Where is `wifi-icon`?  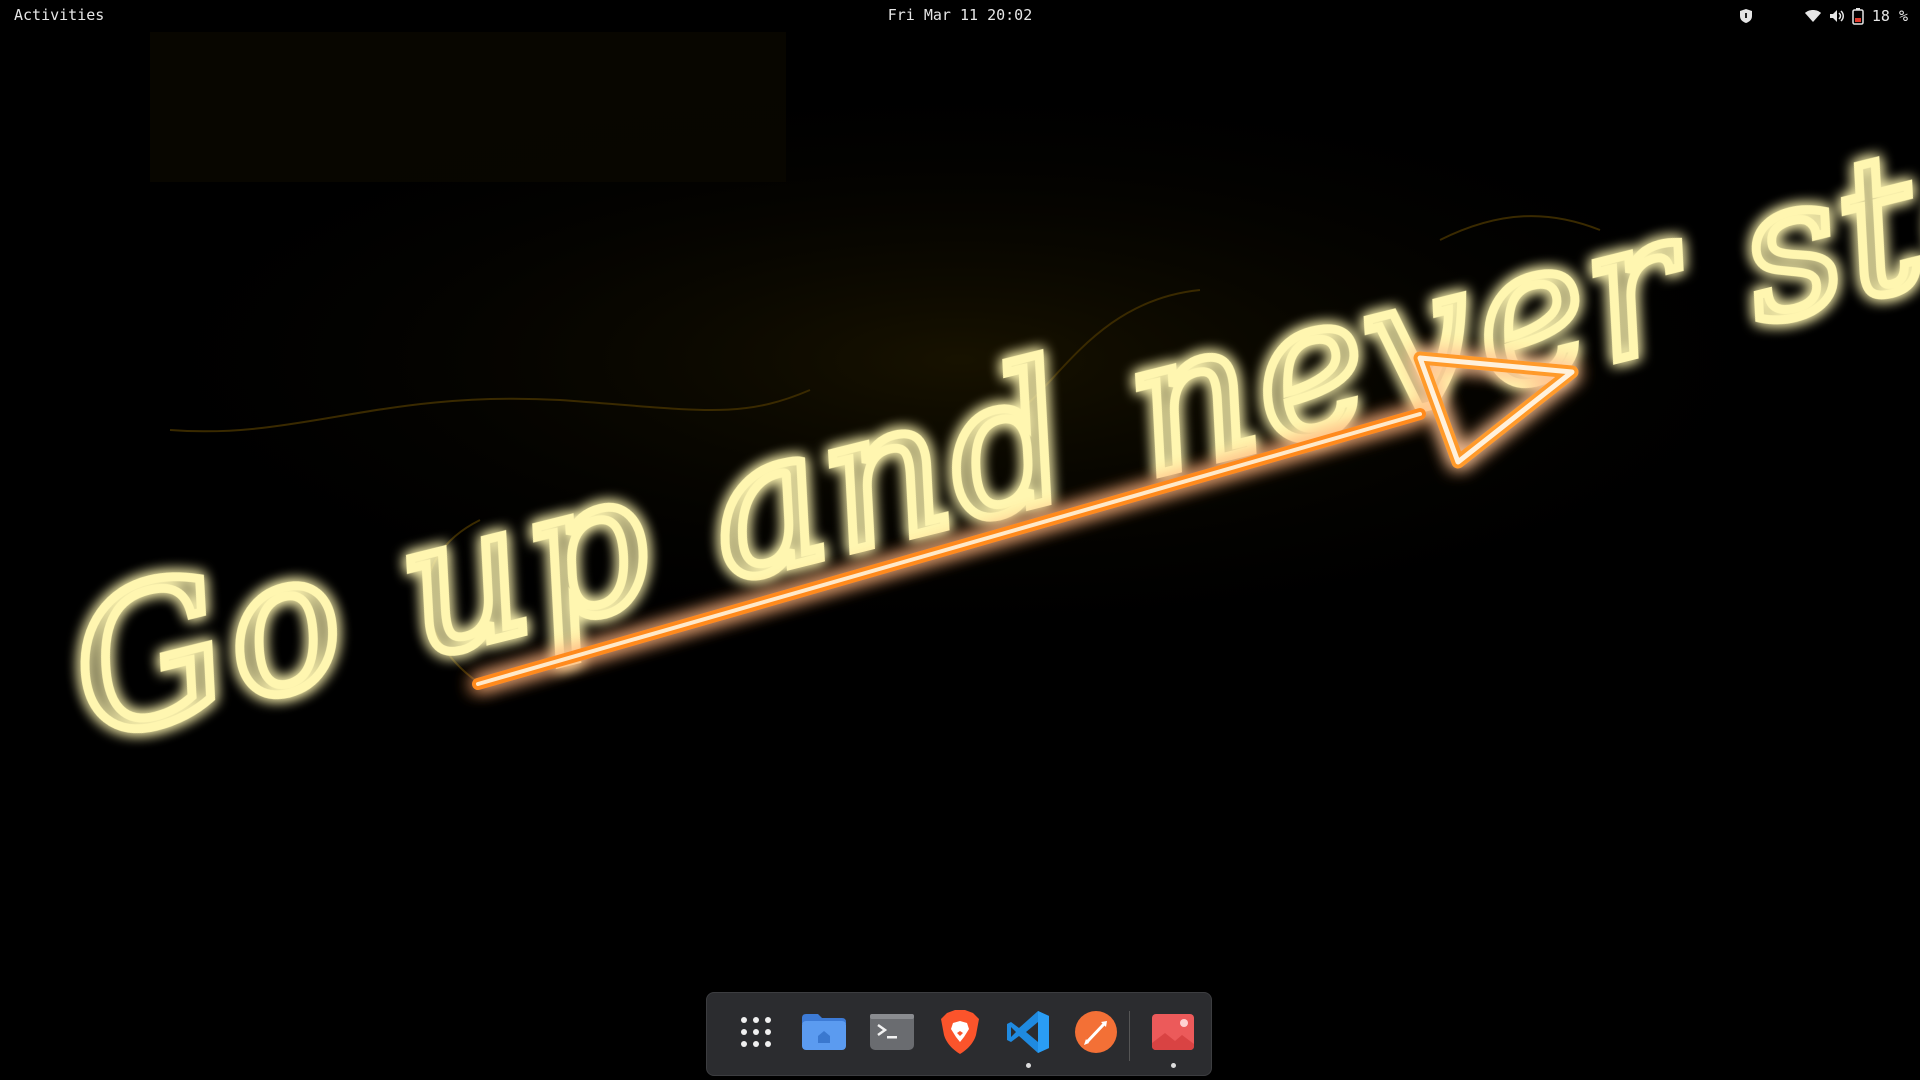
wifi-icon is located at coordinates (1813, 16).